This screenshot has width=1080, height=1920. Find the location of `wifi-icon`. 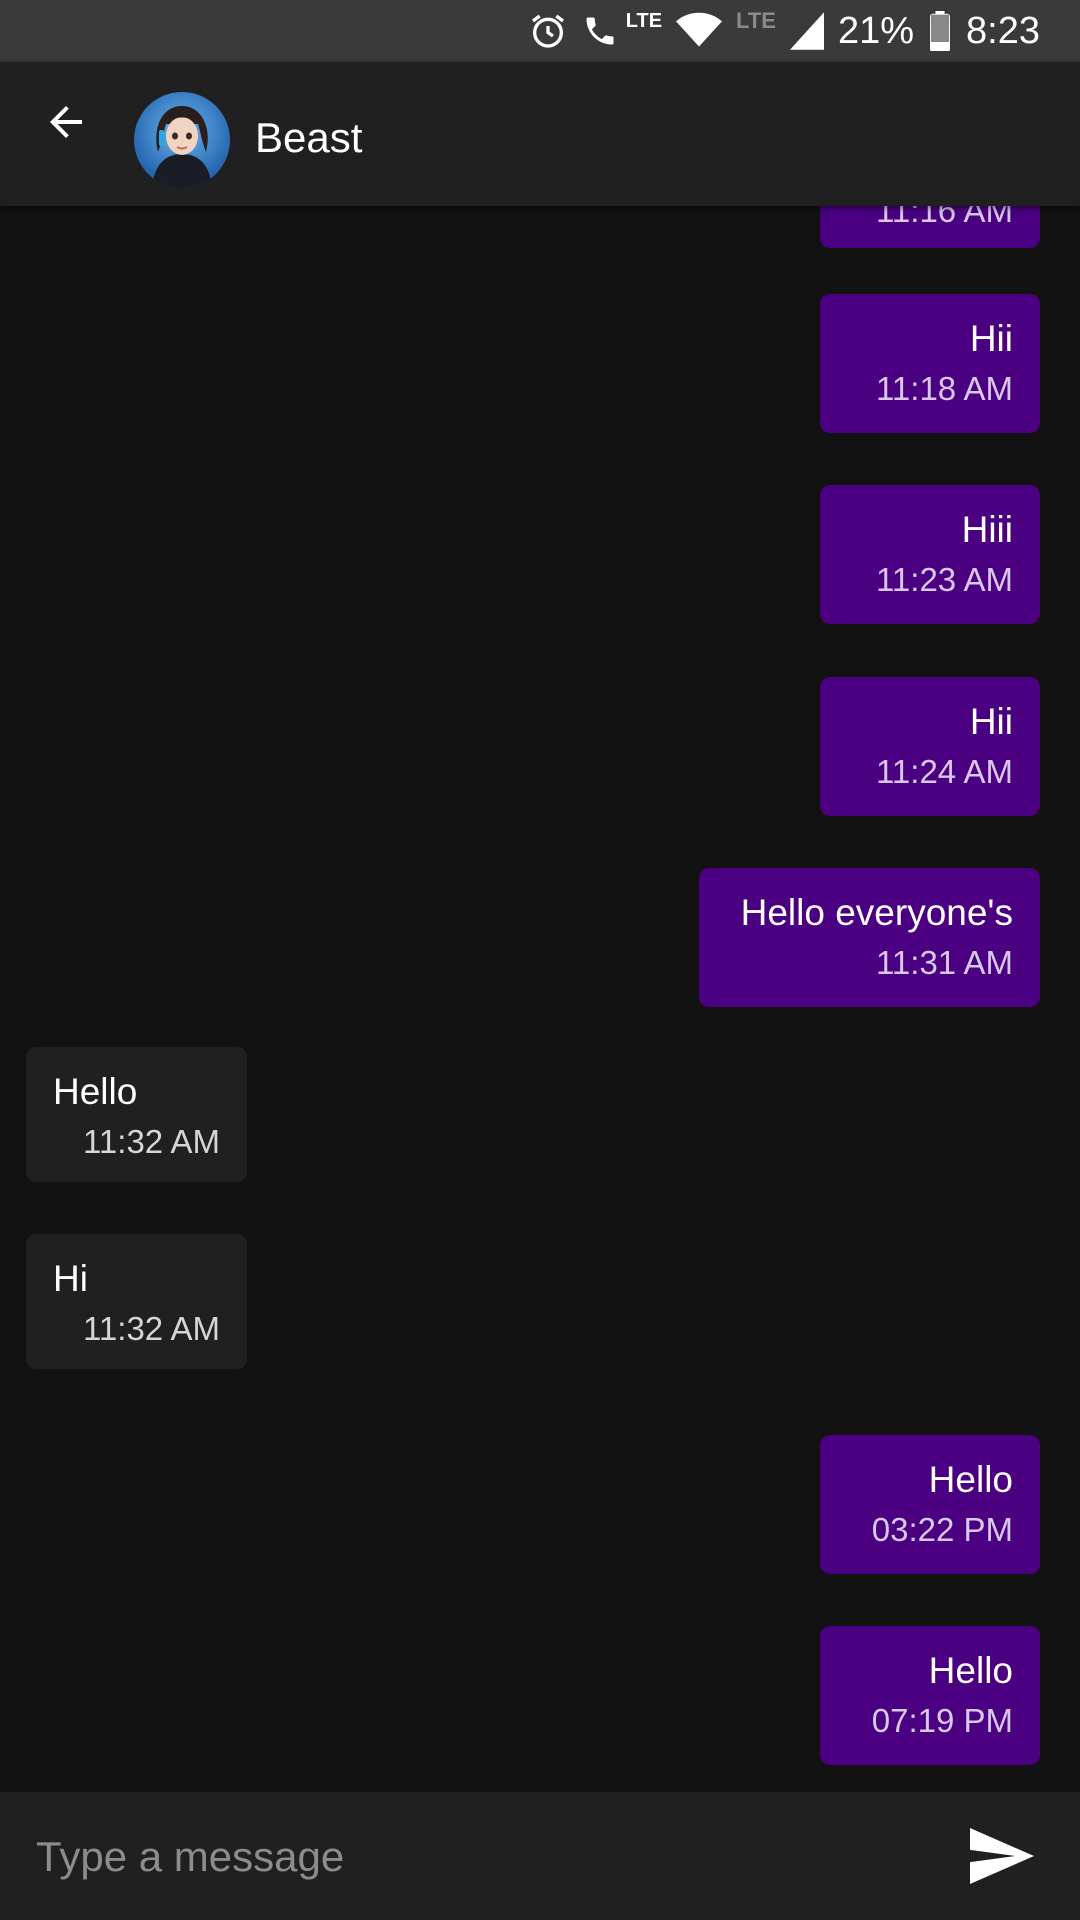

wifi-icon is located at coordinates (699, 31).